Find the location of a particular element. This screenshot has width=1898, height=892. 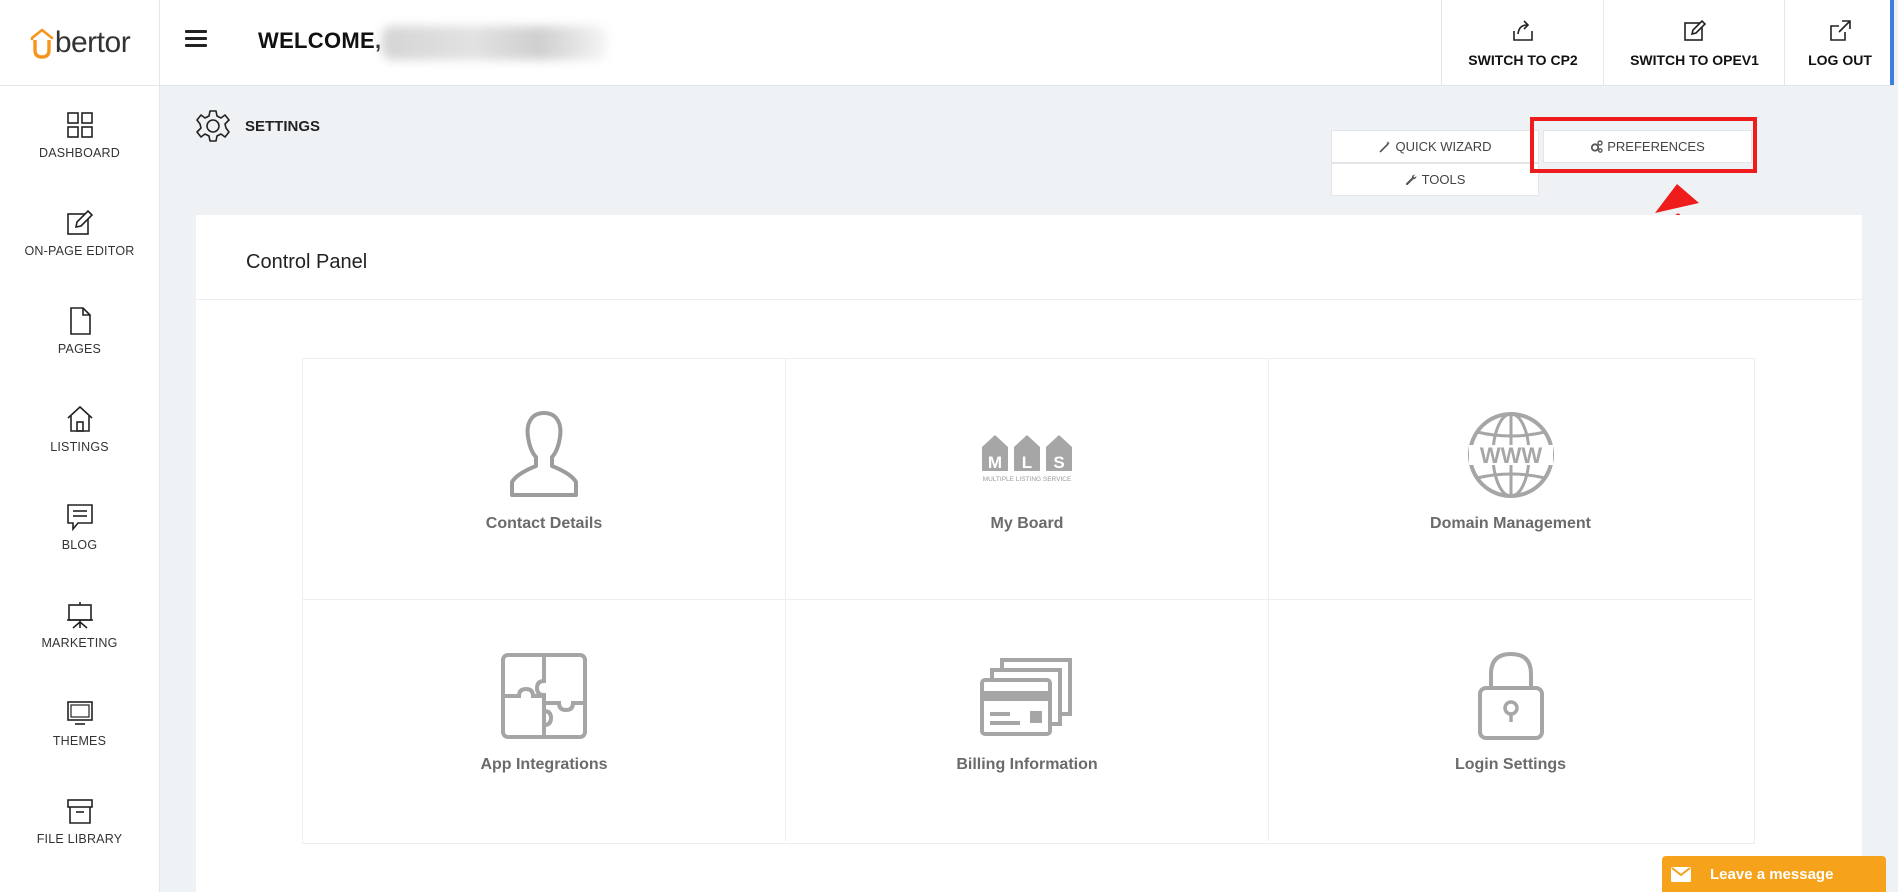

scrollbar is located at coordinates (1892, 42).